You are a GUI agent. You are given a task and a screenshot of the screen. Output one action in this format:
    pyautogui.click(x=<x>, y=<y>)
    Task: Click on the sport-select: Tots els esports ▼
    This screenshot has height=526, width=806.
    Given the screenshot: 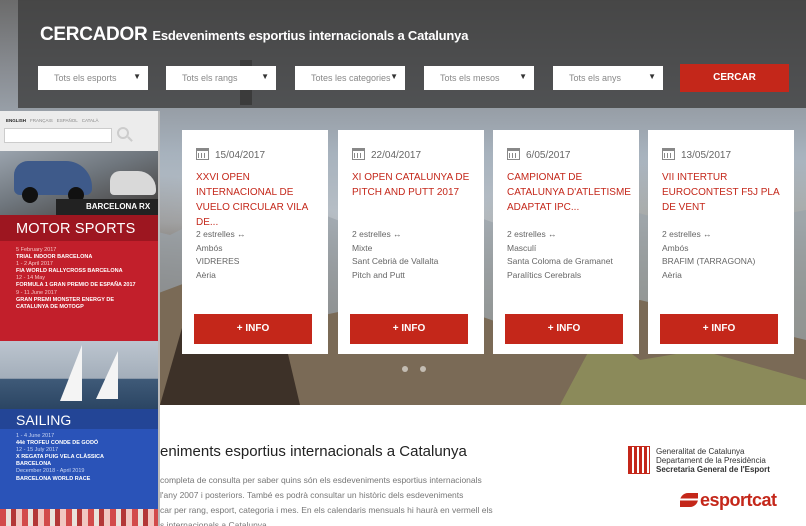 What is the action you would take?
    pyautogui.click(x=93, y=78)
    